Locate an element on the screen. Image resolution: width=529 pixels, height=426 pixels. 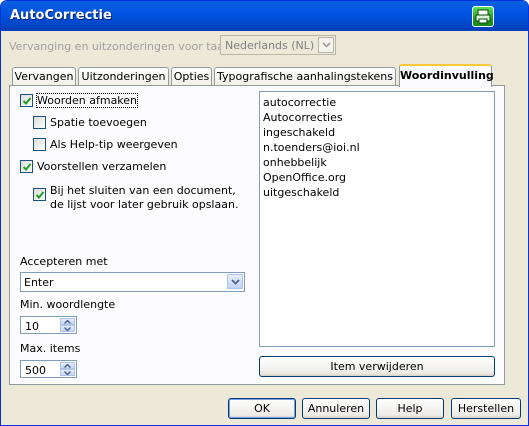
list-item: autocorrectie is located at coordinates (377, 102).